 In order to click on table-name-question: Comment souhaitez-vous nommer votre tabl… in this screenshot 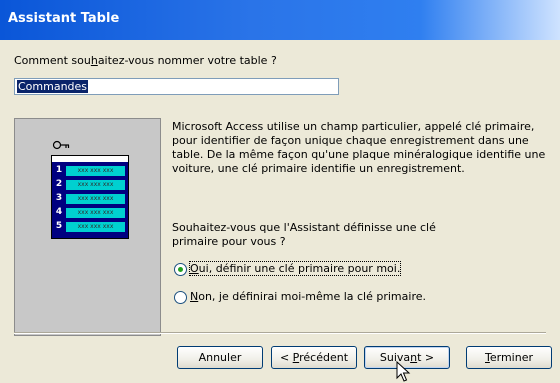, I will do `click(145, 60)`.